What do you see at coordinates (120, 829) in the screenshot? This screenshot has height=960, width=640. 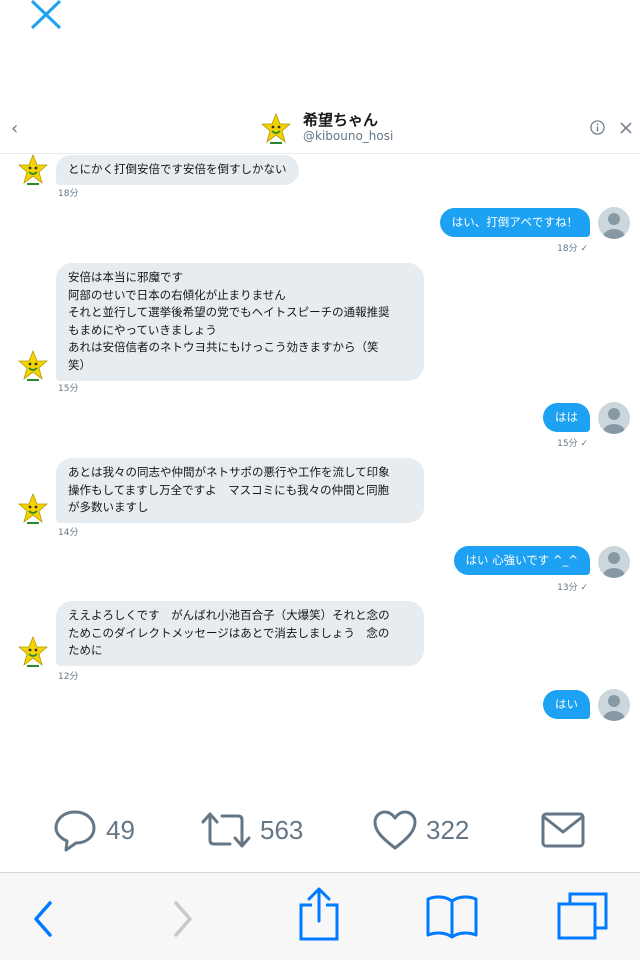 I see `reply-count: 49` at bounding box center [120, 829].